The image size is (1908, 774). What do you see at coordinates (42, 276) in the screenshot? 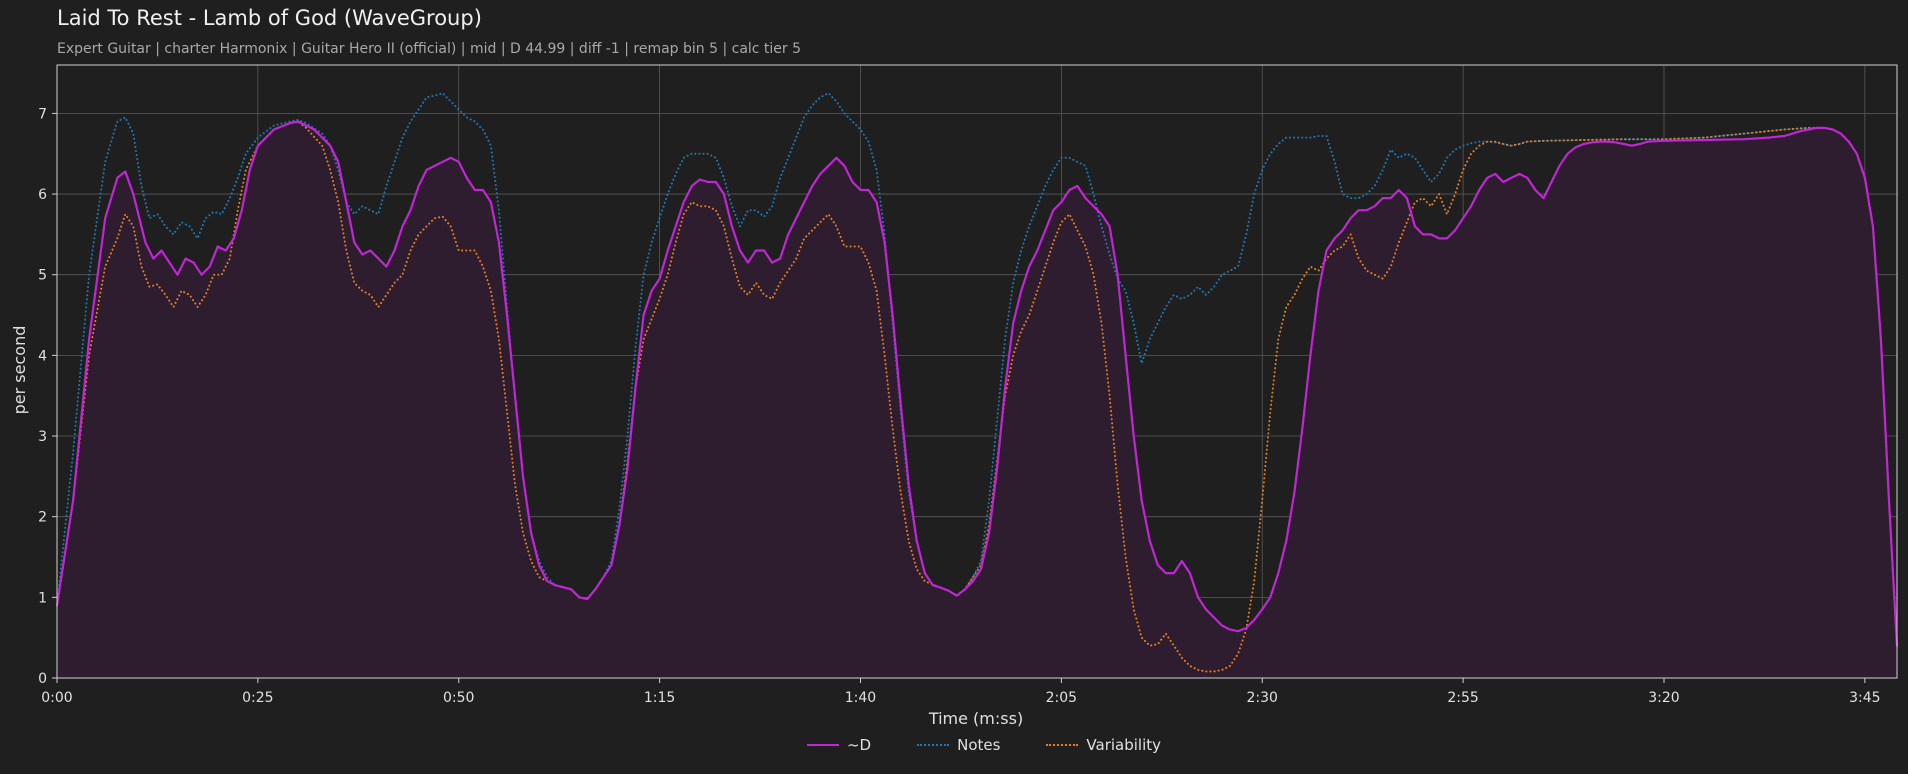
I see `y-tick-label: 5` at bounding box center [42, 276].